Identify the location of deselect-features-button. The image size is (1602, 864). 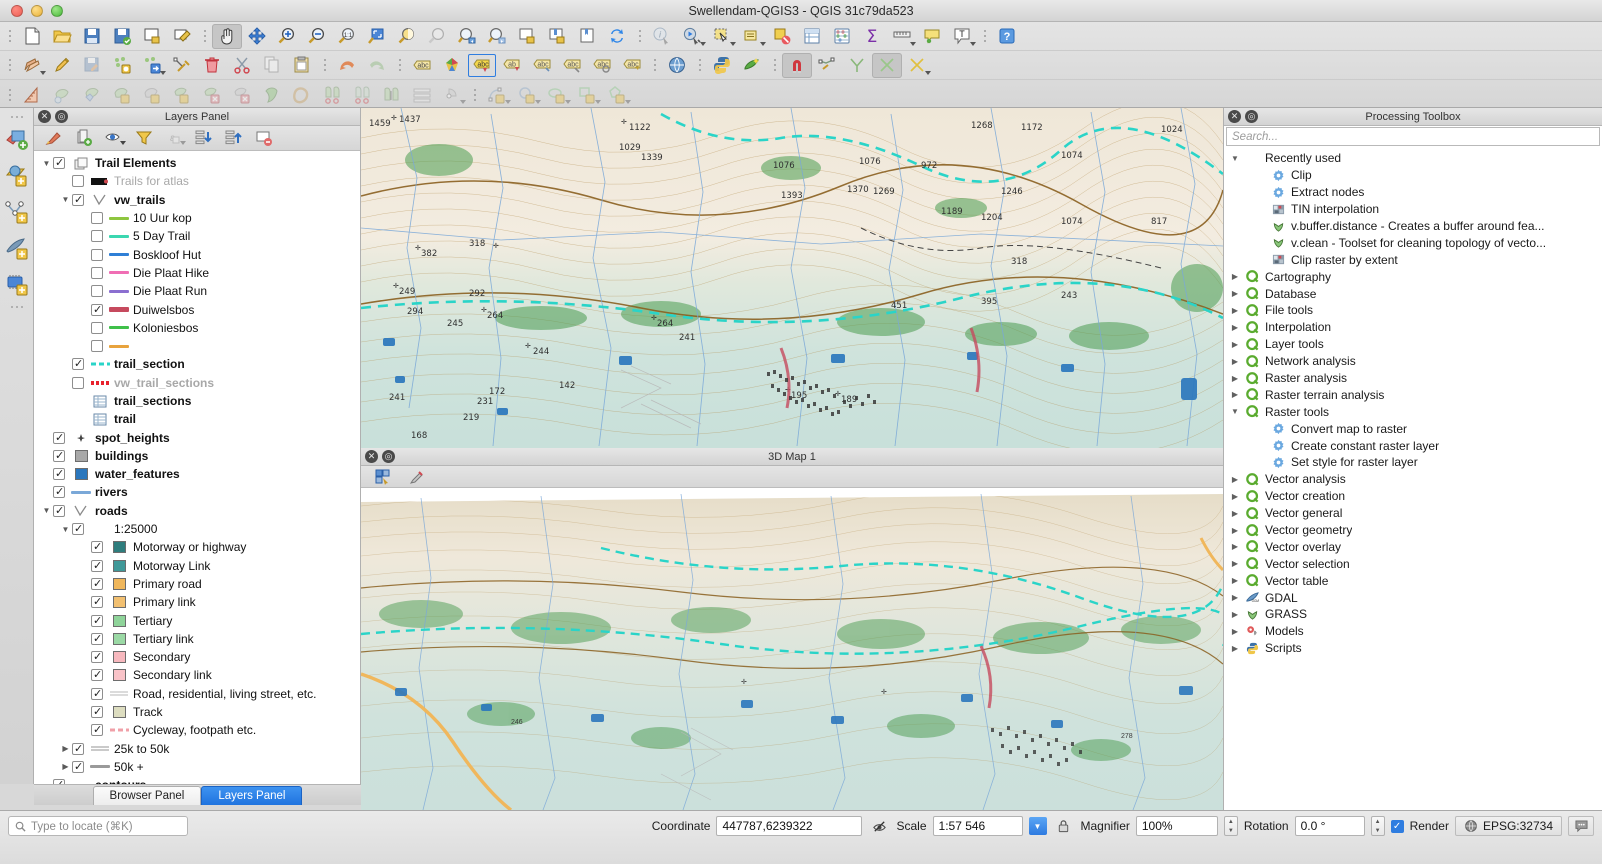
(752, 36).